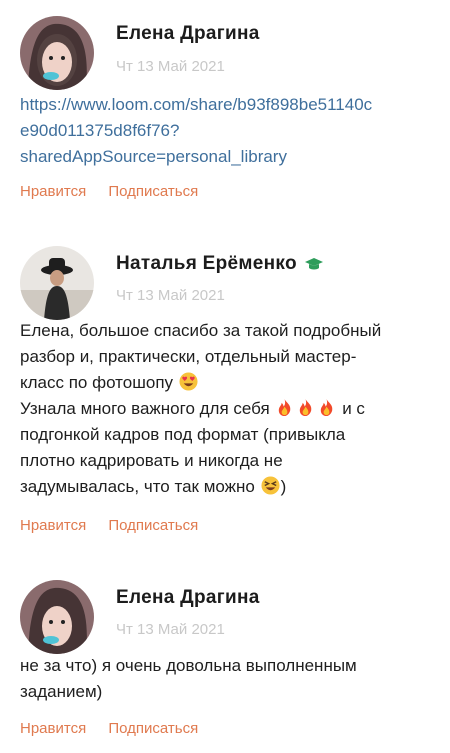 The image size is (450, 753). I want to click on comment-line: не за что) я очень довольна выполненным, so click(188, 665).